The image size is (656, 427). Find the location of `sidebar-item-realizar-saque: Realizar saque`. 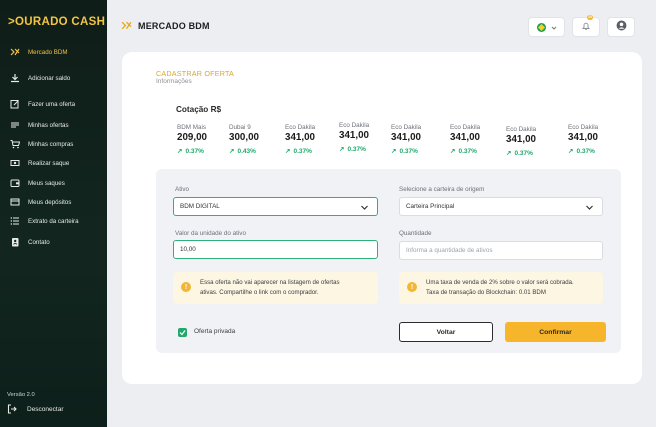

sidebar-item-realizar-saque: Realizar saque is located at coordinates (53, 163).